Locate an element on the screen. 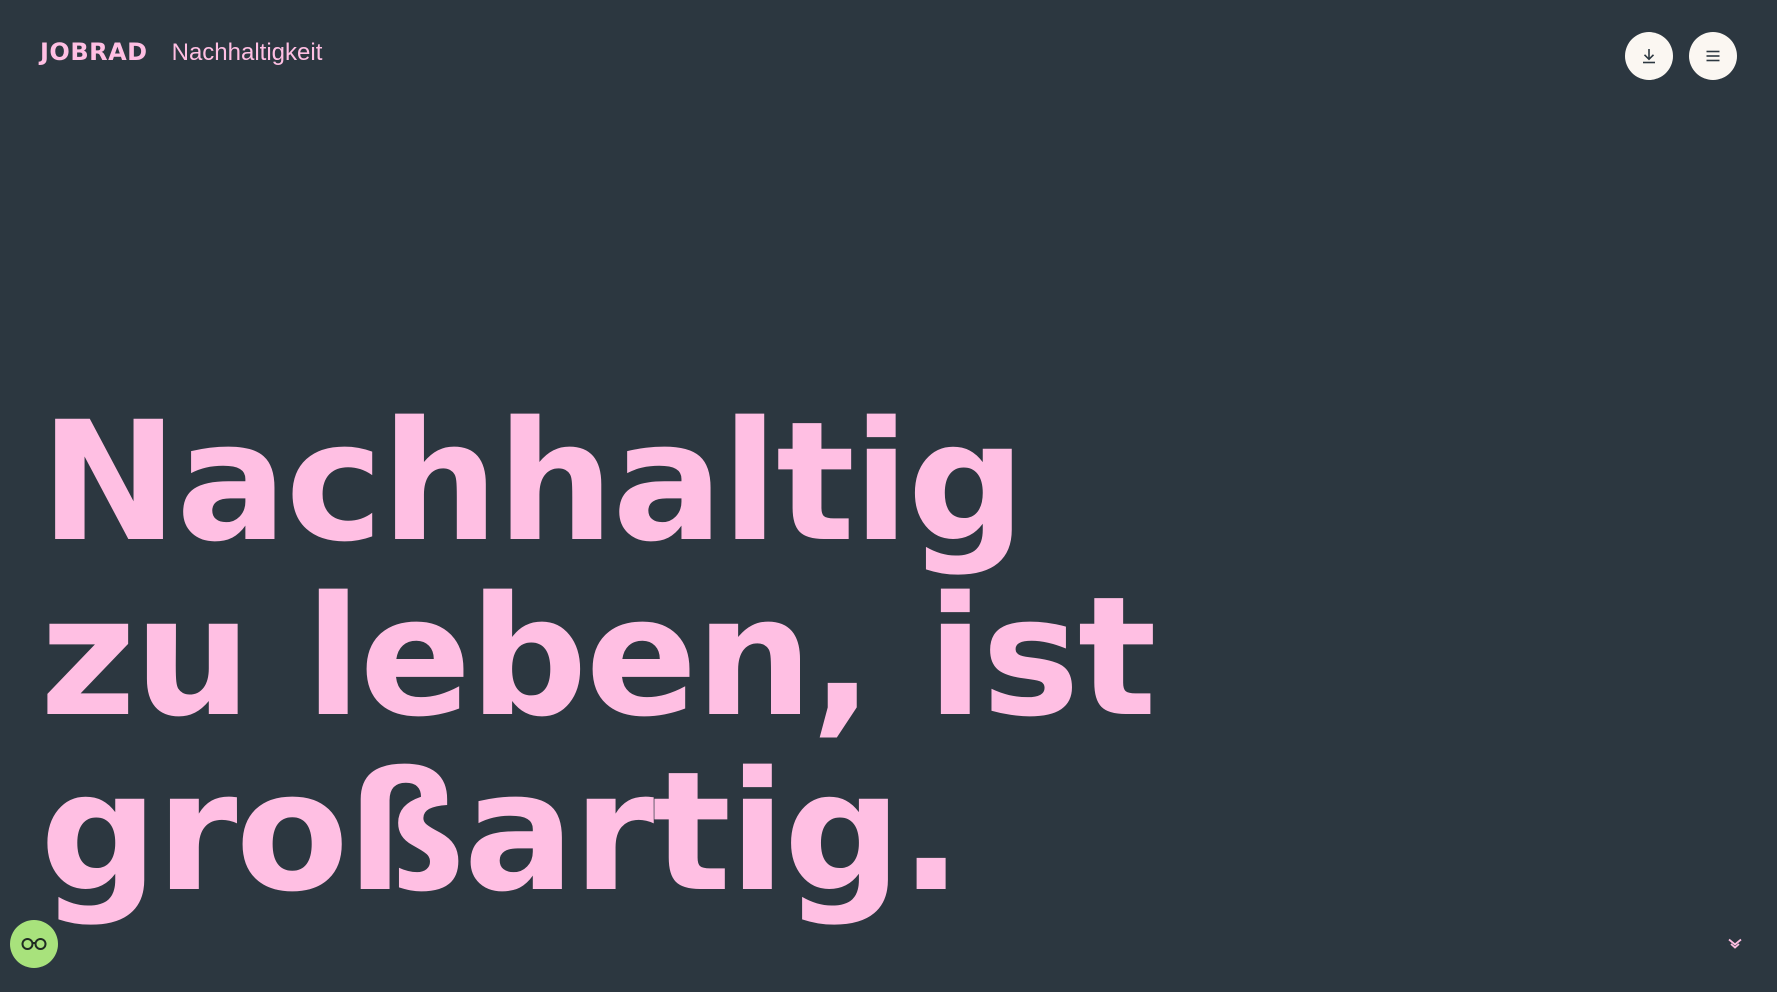 The width and height of the screenshot is (1777, 992). hero-line: großartig. is located at coordinates (501, 832).